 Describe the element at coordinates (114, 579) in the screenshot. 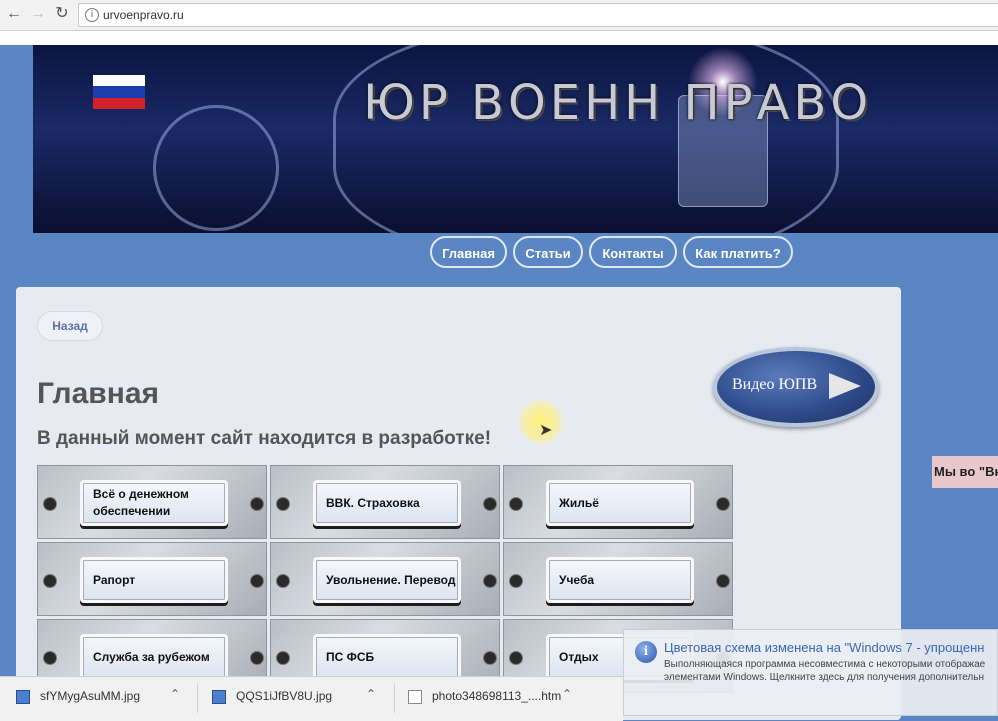

I see `category-label: Рапорт` at that location.